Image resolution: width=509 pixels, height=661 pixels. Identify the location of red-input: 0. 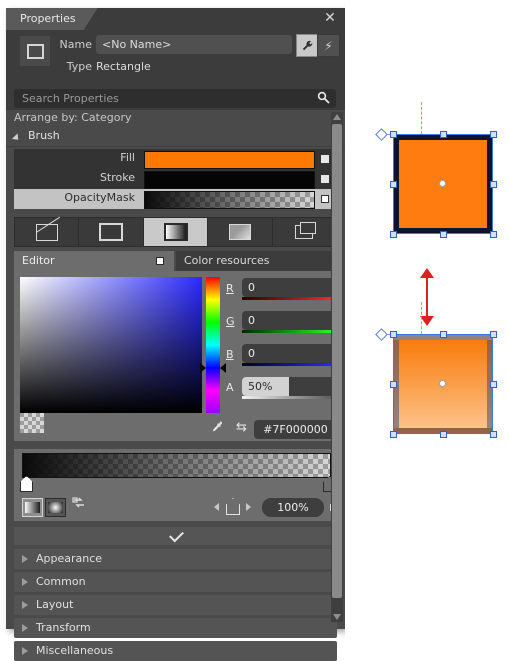
(289, 287).